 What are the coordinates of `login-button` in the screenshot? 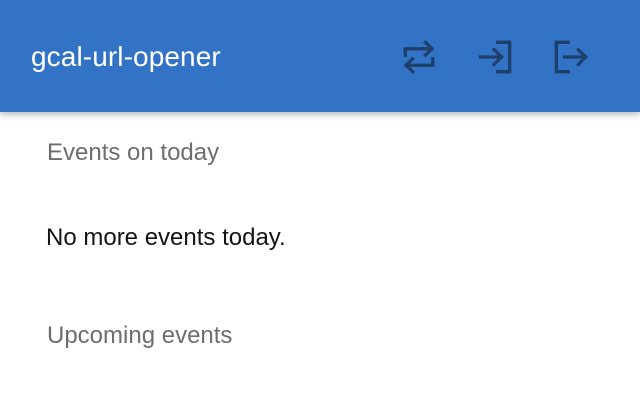 It's located at (495, 57).